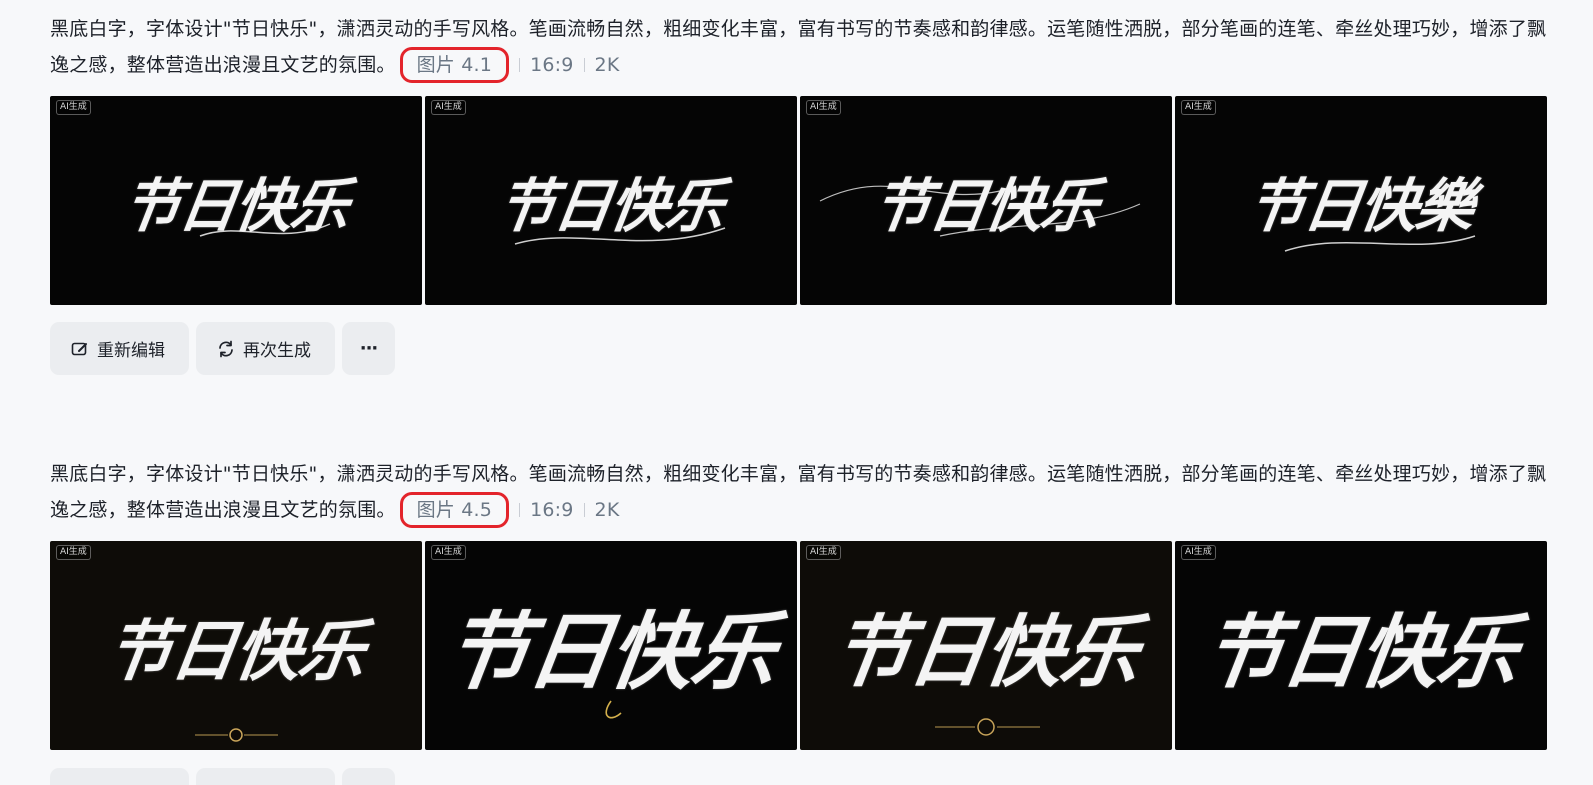  I want to click on edit-icon, so click(80, 349).